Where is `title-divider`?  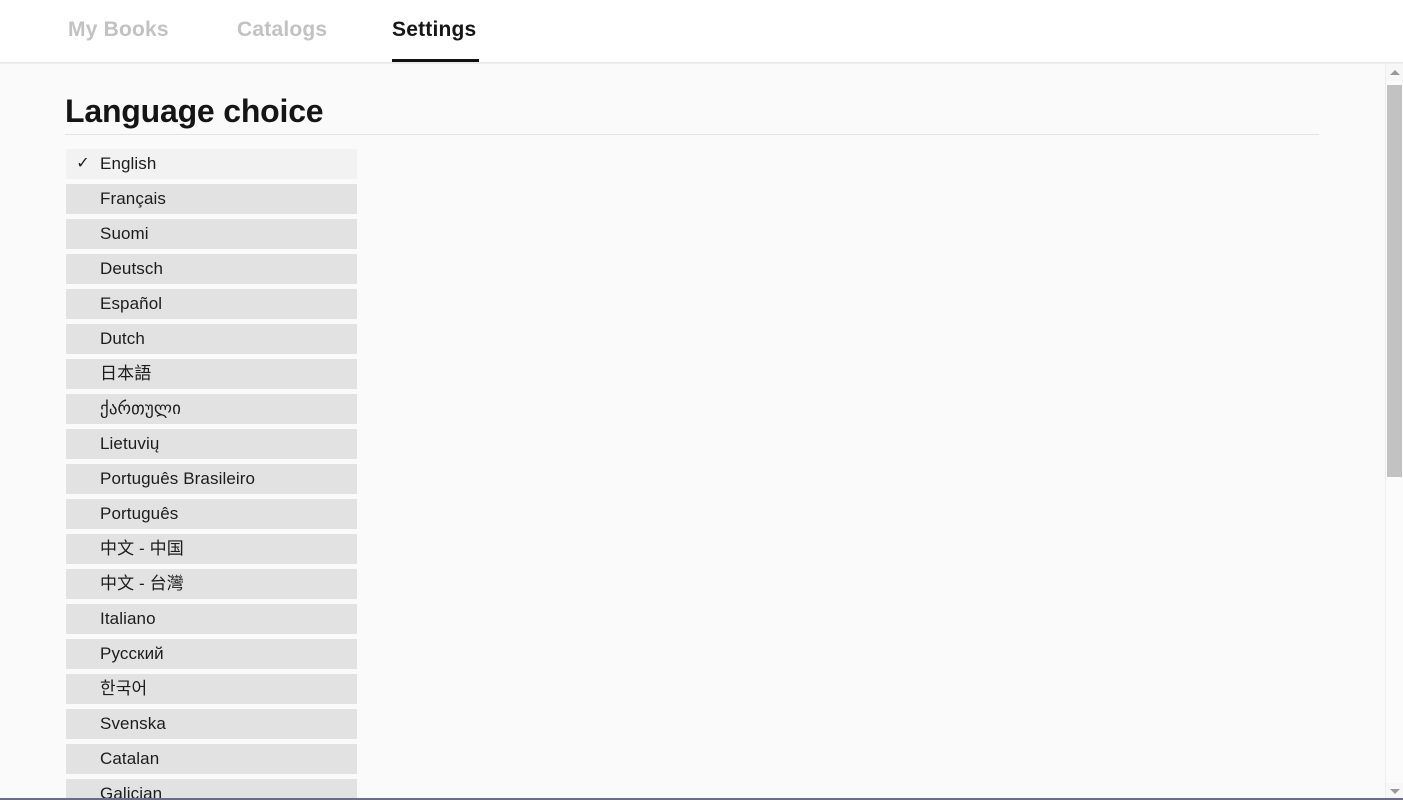 title-divider is located at coordinates (692, 134).